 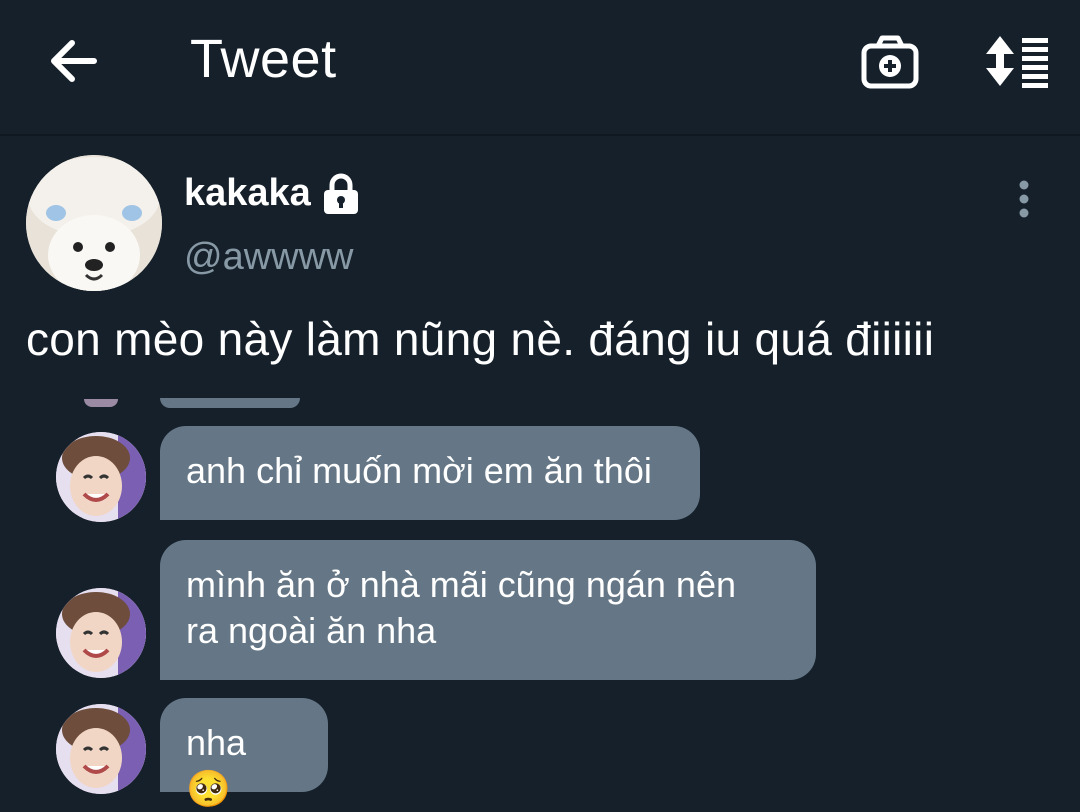 I want to click on chat-message-text: anh chỉ muốn mời em ăn thôi, so click(x=419, y=470).